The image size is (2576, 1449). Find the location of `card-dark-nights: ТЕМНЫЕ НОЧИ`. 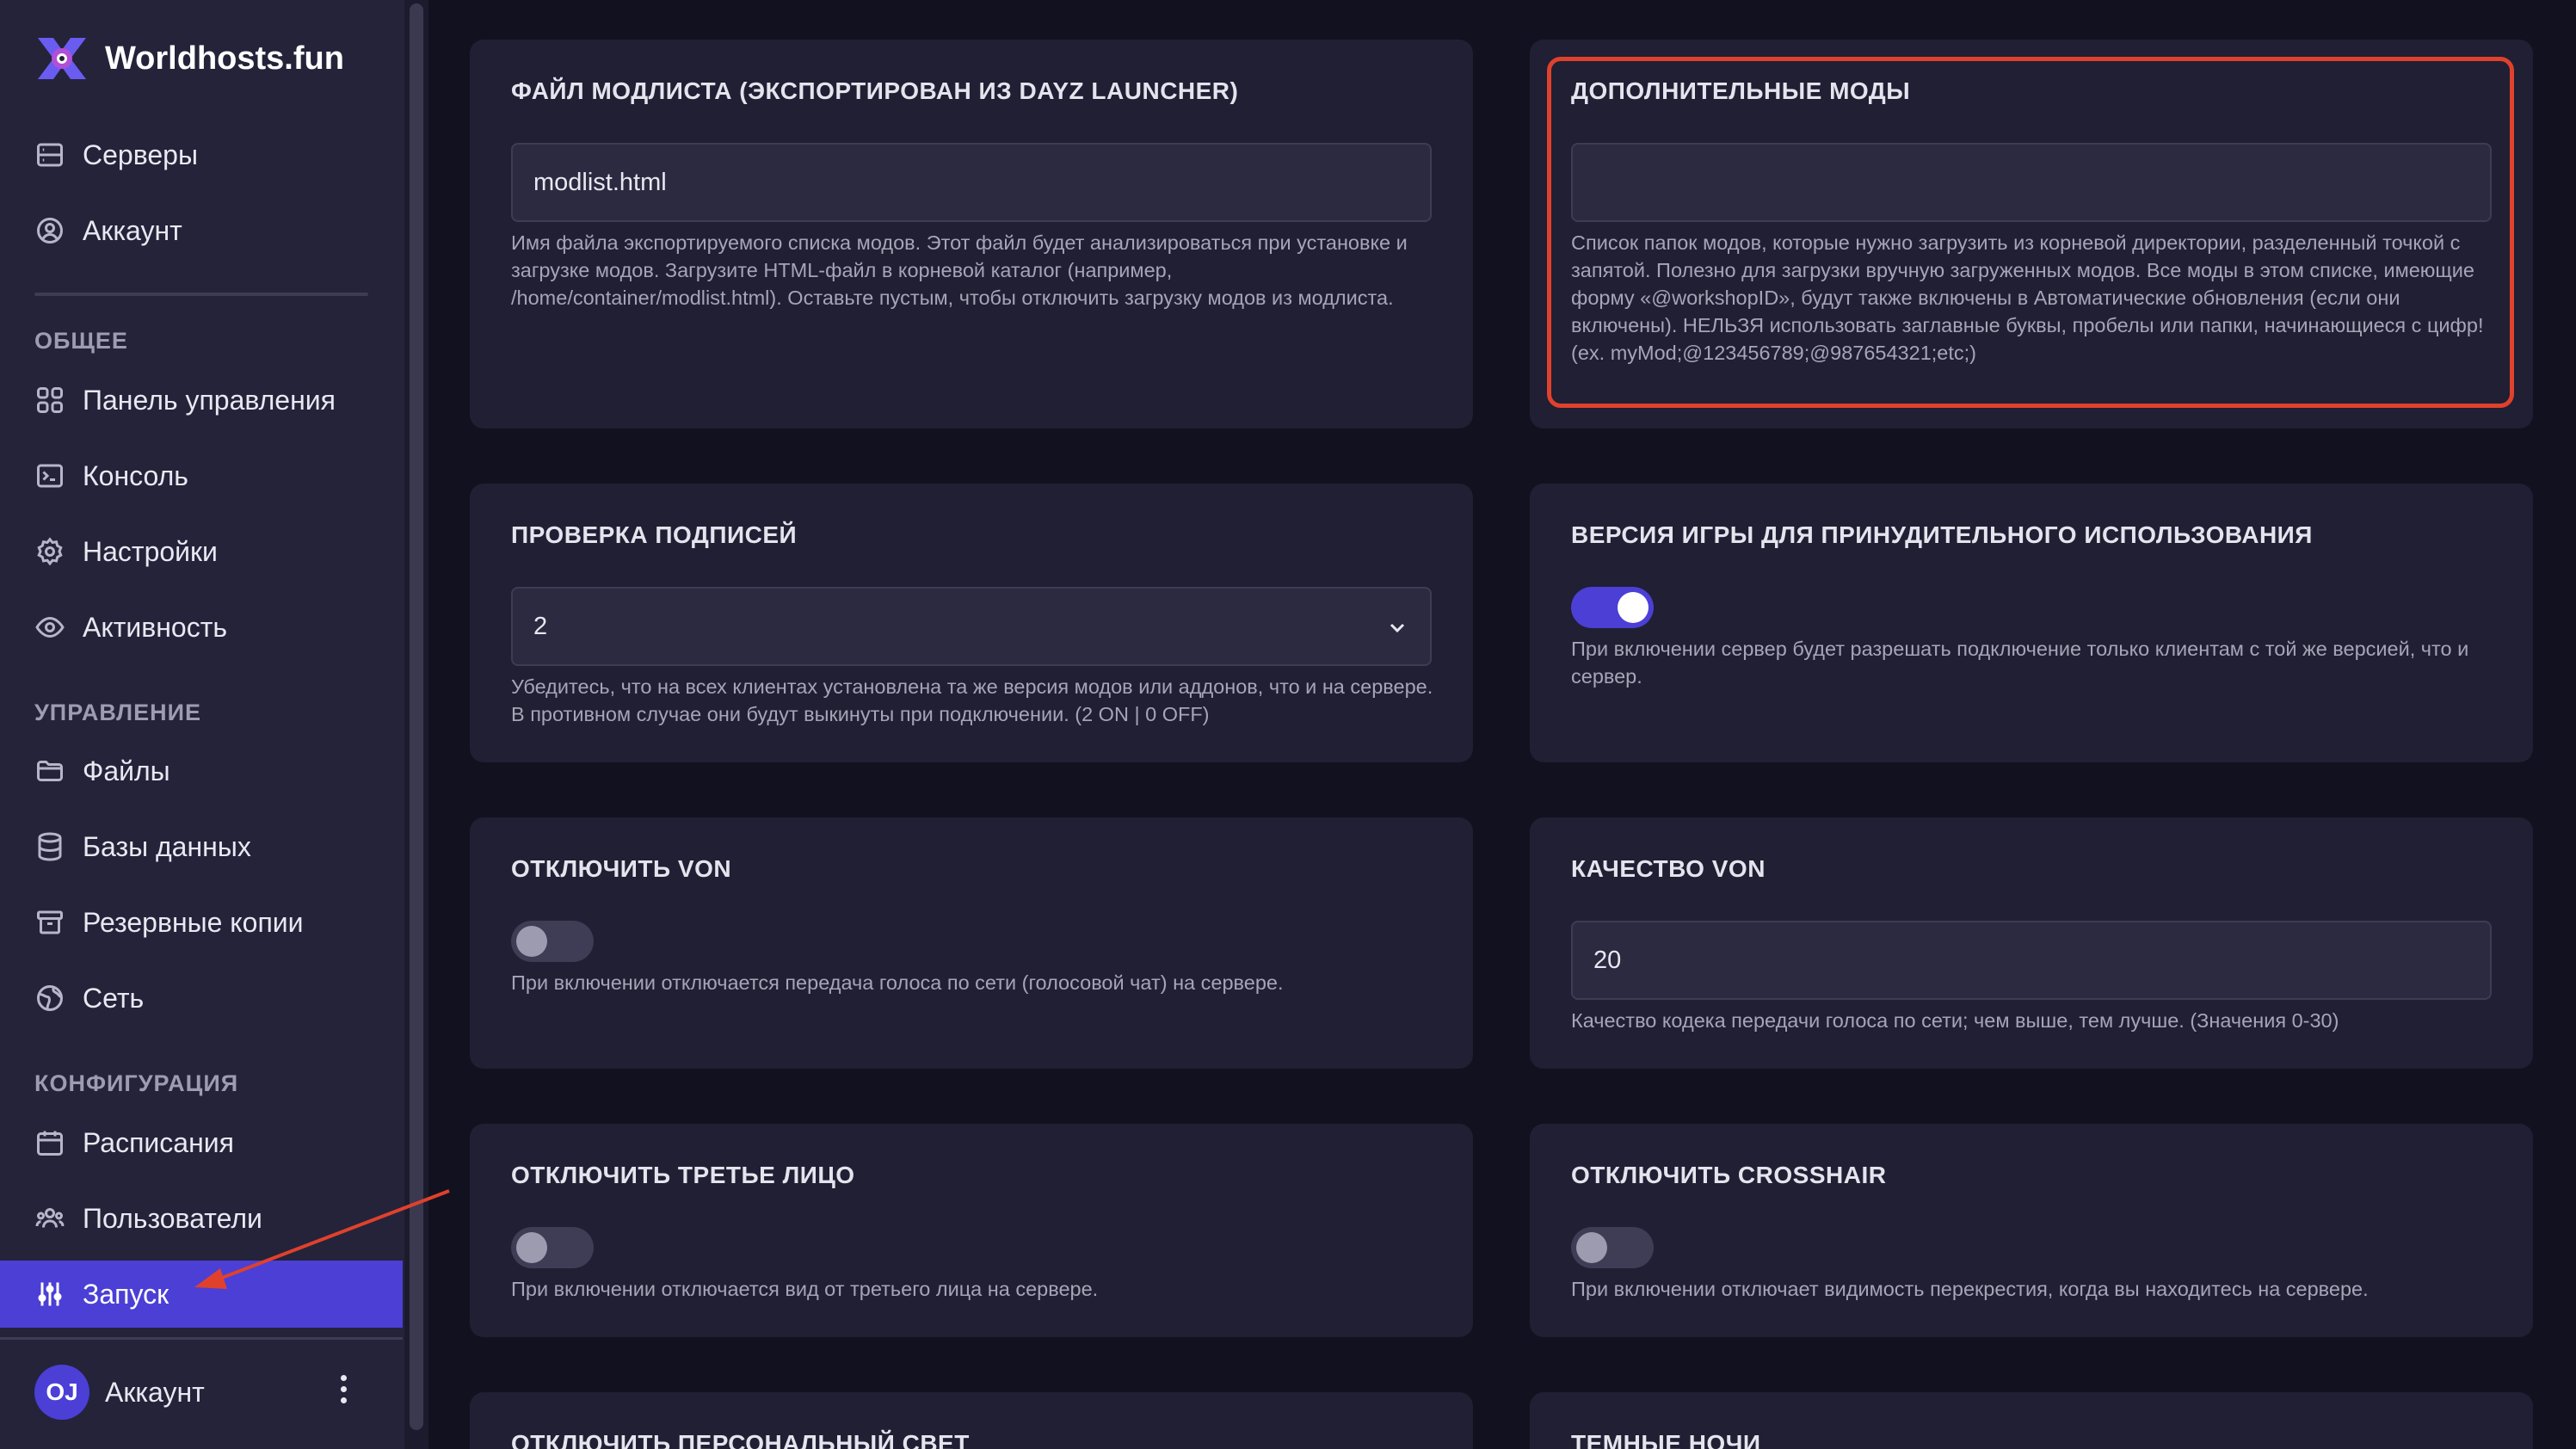

card-dark-nights: ТЕМНЫЕ НОЧИ is located at coordinates (2032, 1420).